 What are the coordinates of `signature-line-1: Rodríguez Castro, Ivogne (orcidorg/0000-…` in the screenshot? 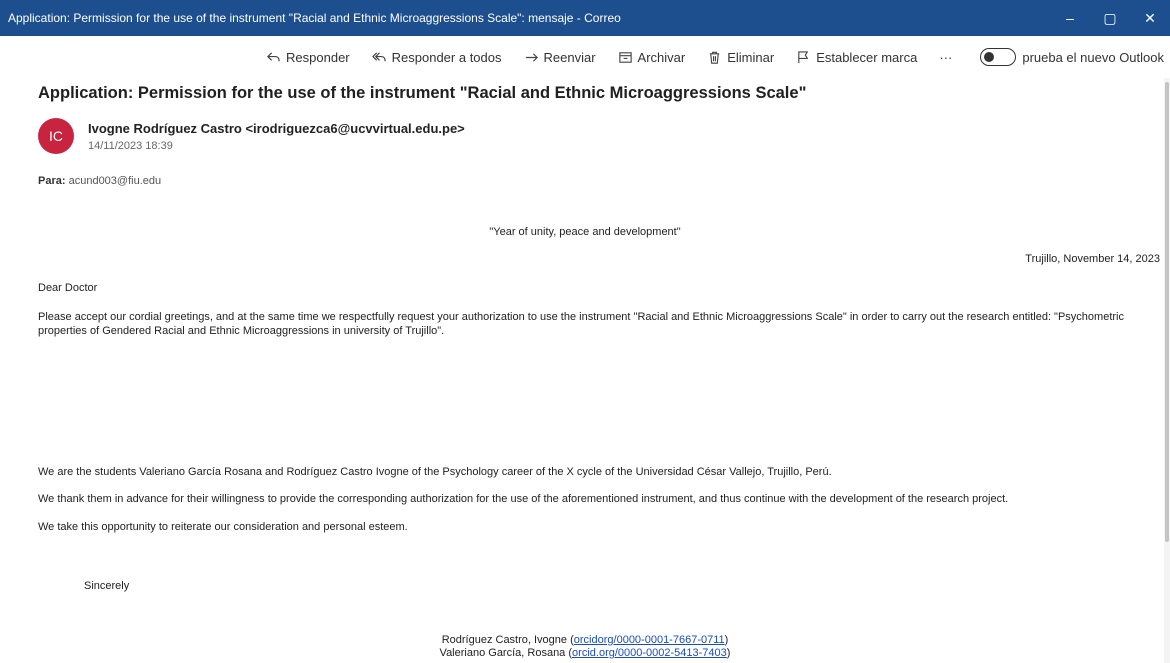 It's located at (585, 640).